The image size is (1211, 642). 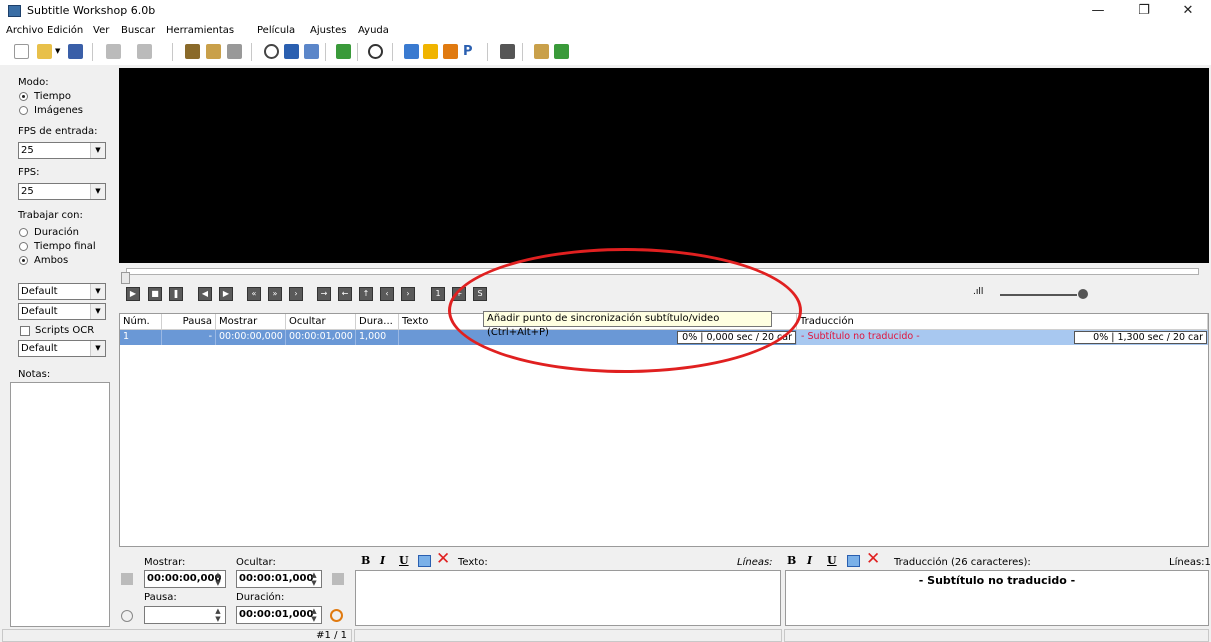 I want to click on style-select-value: Default, so click(x=39, y=291).